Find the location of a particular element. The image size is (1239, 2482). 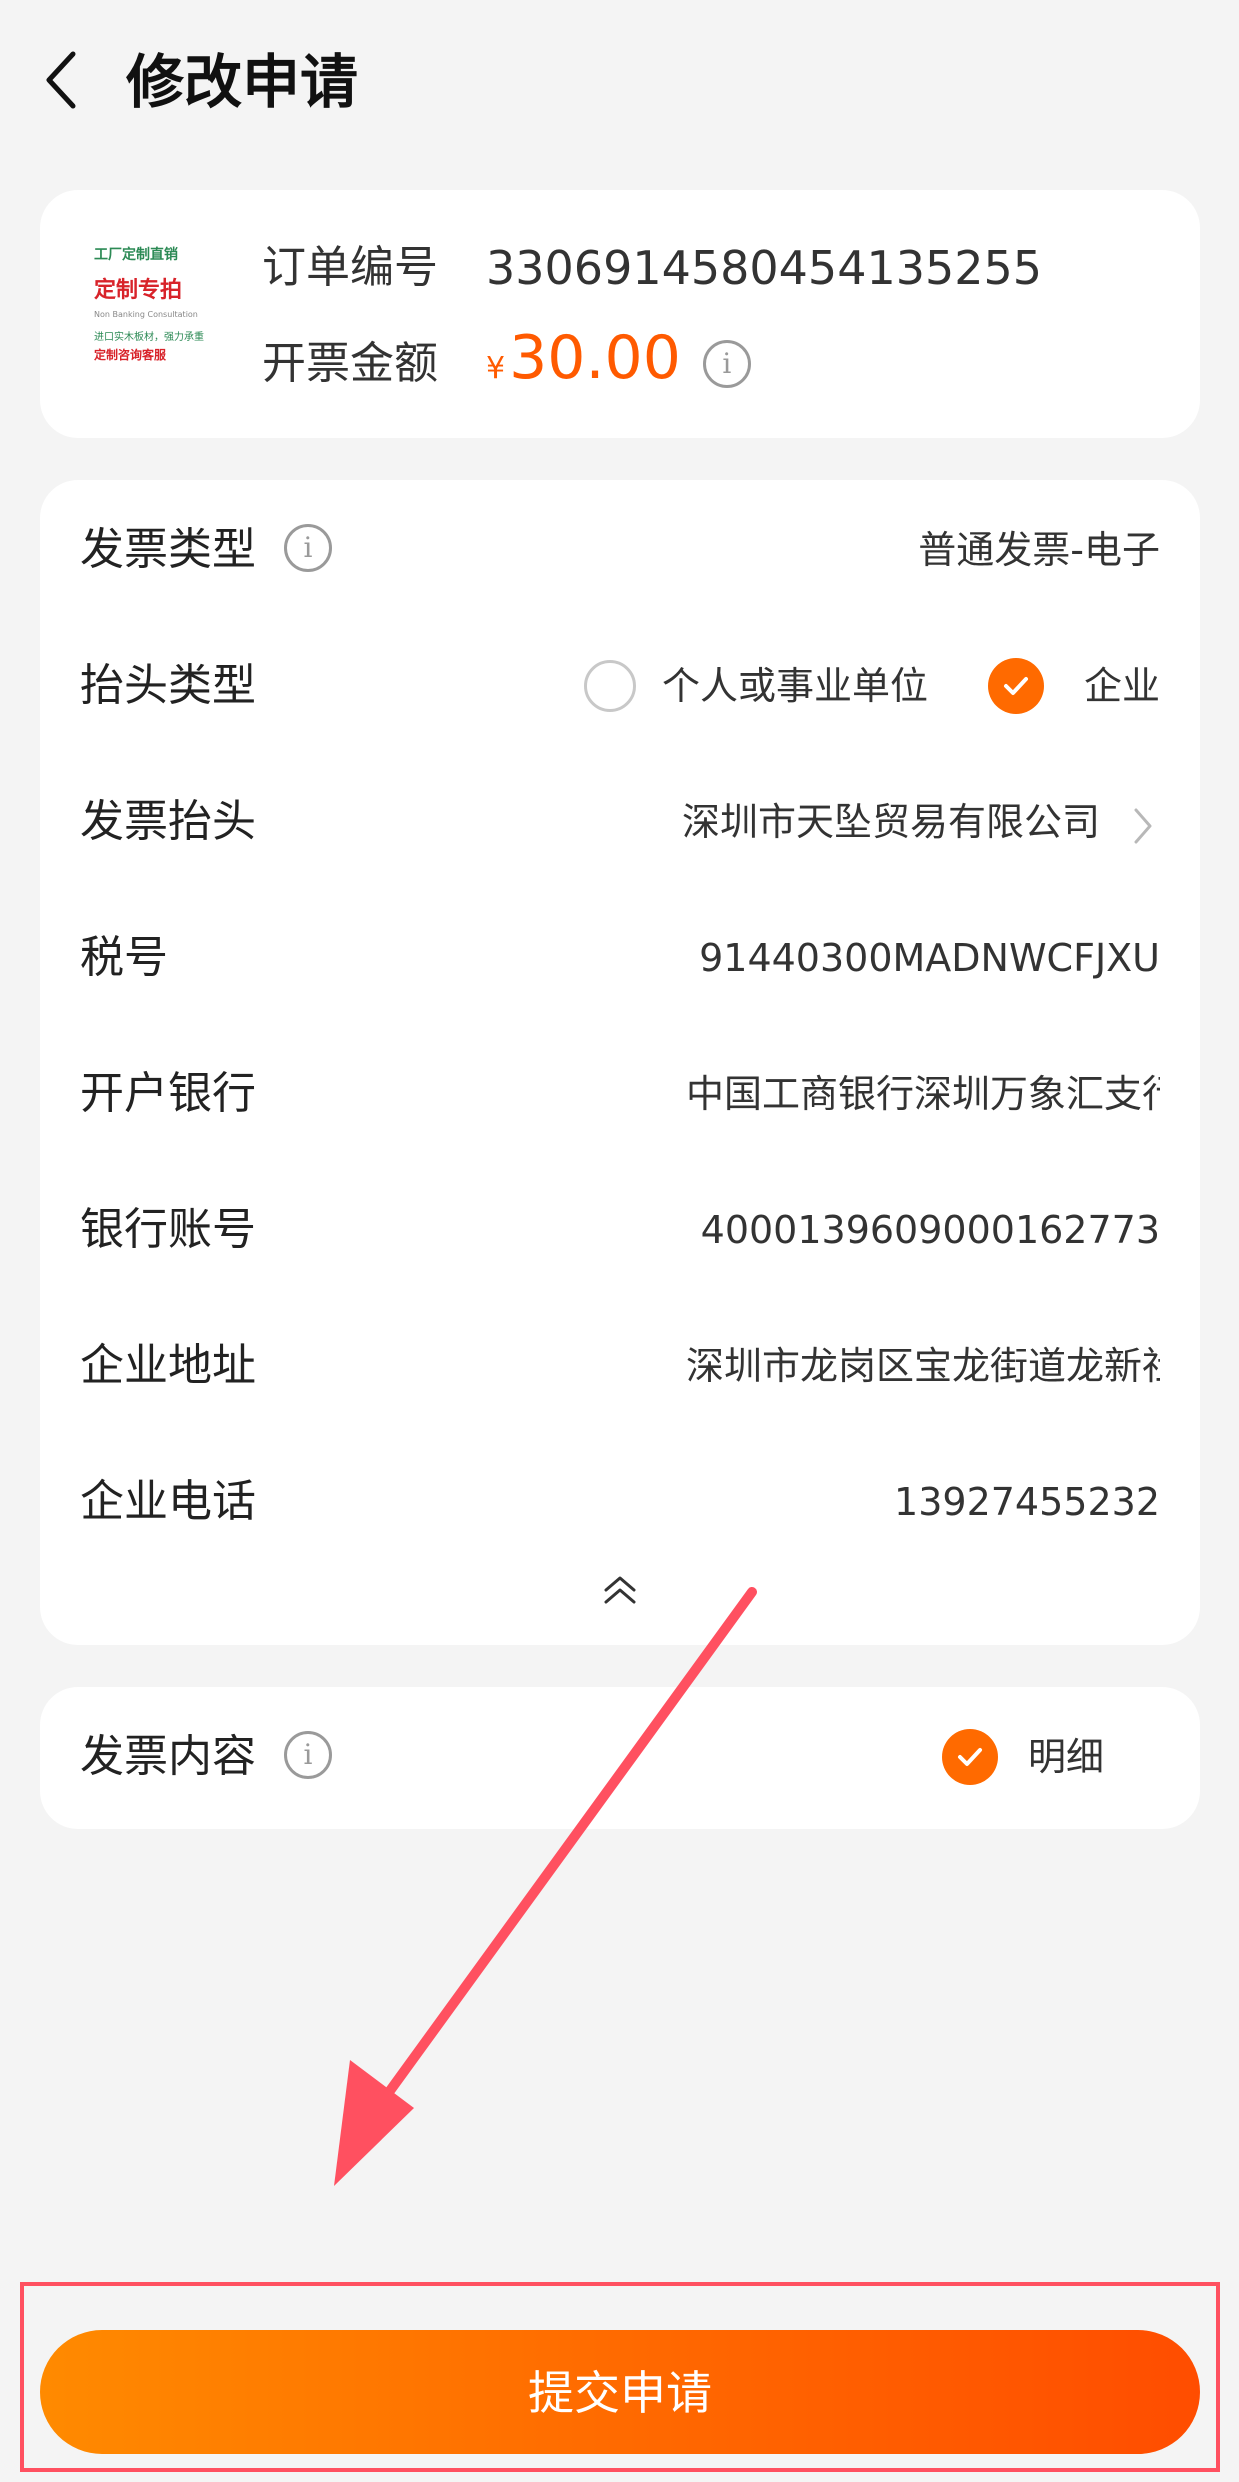

order-number-label: 订单编号 is located at coordinates (350, 267).